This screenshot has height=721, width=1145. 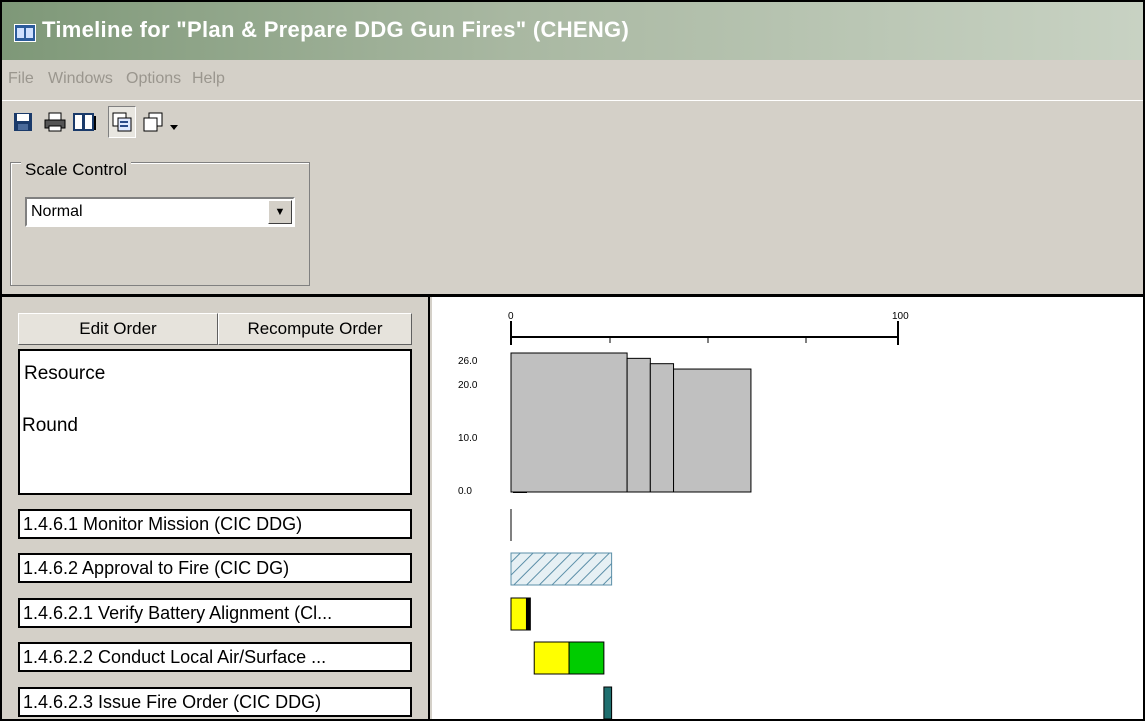 What do you see at coordinates (561, 569) in the screenshot?
I see `task-bar` at bounding box center [561, 569].